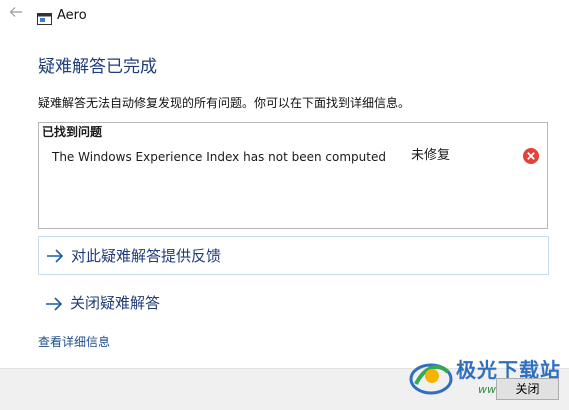 The width and height of the screenshot is (569, 410). What do you see at coordinates (72, 15) in the screenshot?
I see `window-title: Aero` at bounding box center [72, 15].